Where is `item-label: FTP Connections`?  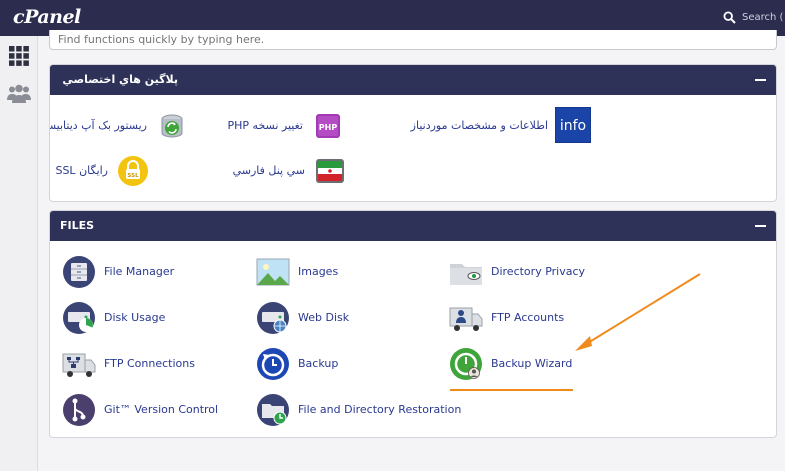 item-label: FTP Connections is located at coordinates (149, 363).